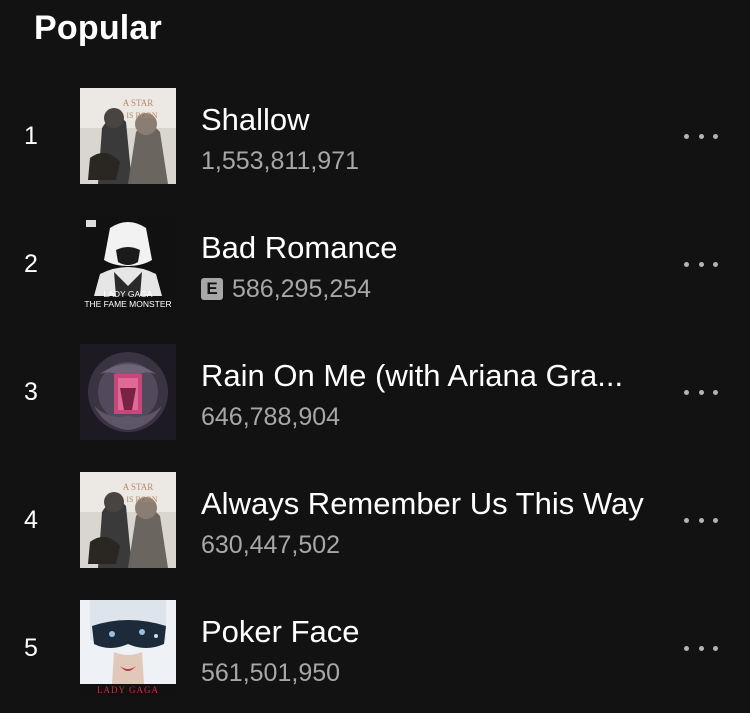 This screenshot has width=750, height=713. What do you see at coordinates (212, 289) in the screenshot?
I see `explicit-badge: E` at bounding box center [212, 289].